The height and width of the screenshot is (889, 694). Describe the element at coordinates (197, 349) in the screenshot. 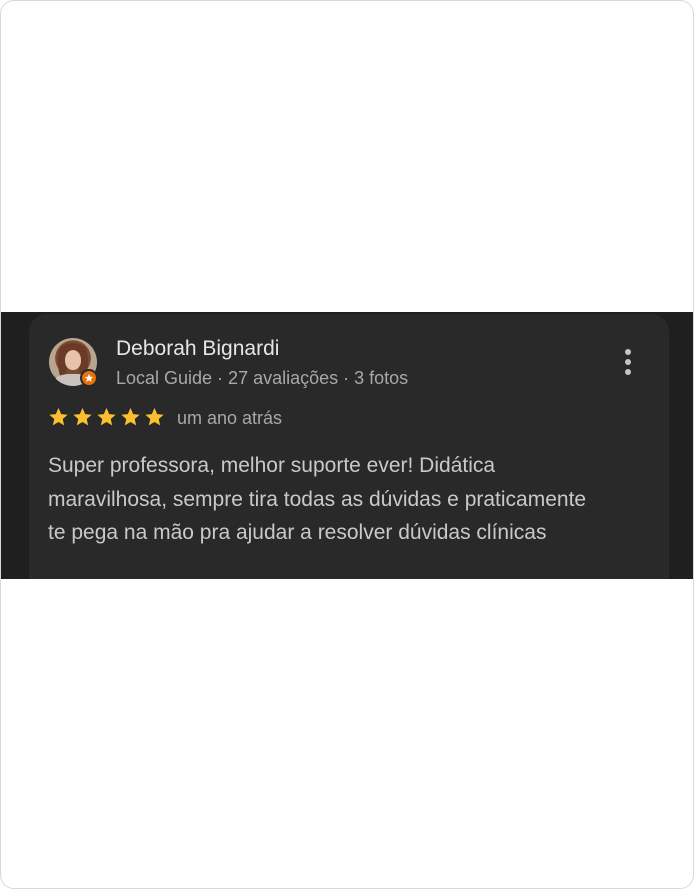

I see `author-name: Deborah Bignardi` at that location.